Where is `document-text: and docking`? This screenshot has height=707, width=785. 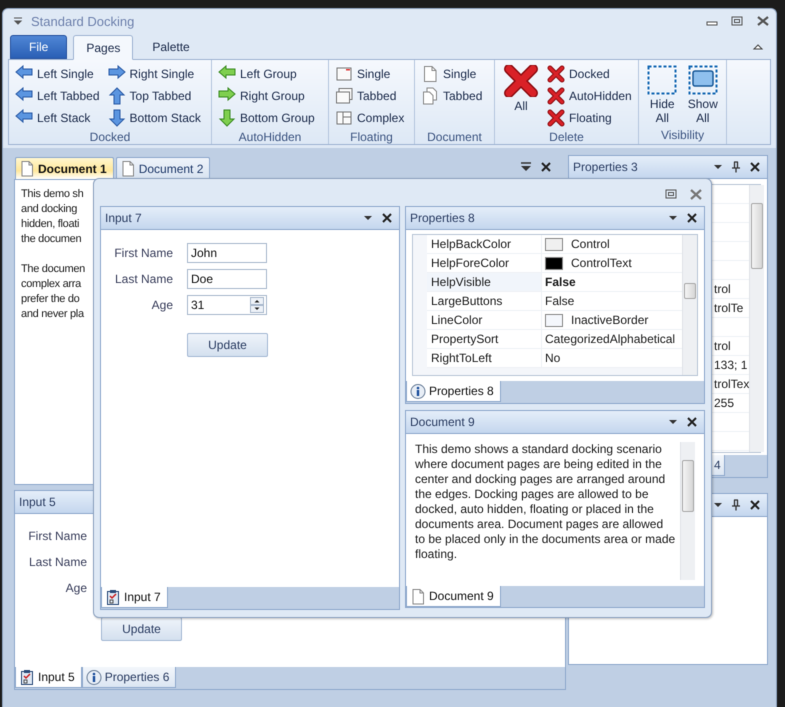
document-text: and docking is located at coordinates (49, 209).